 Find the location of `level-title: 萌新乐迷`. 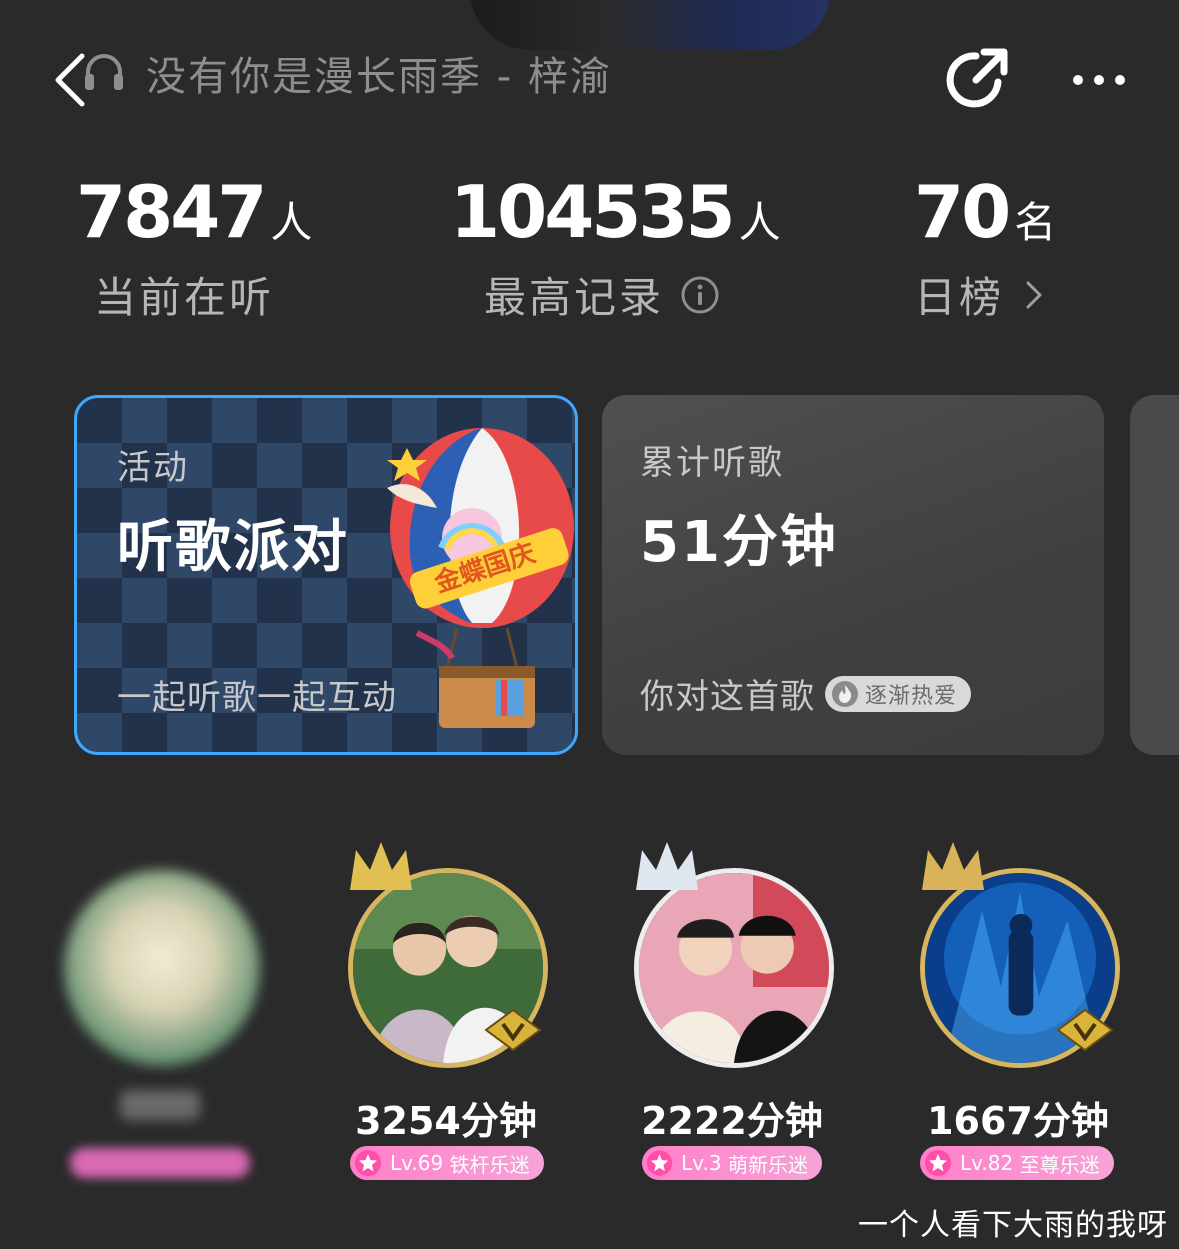

level-title: 萌新乐迷 is located at coordinates (768, 1164).